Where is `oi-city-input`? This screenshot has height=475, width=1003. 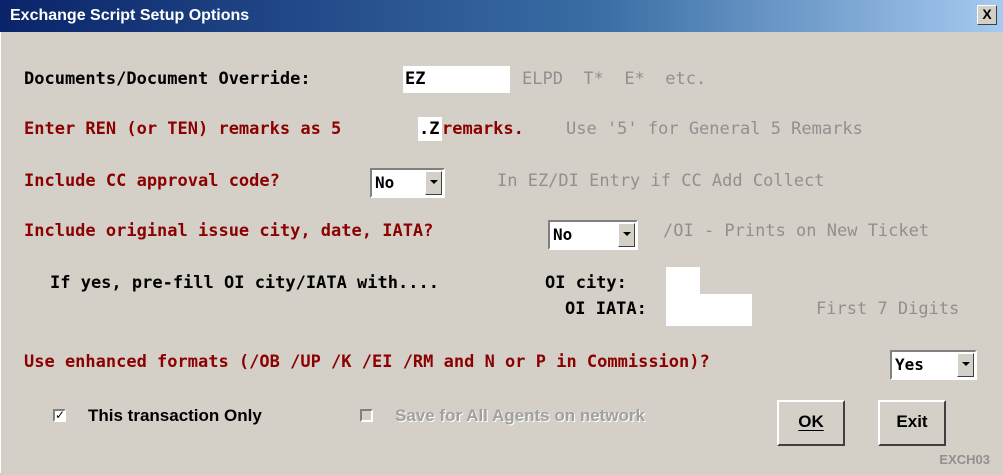 oi-city-input is located at coordinates (683, 282).